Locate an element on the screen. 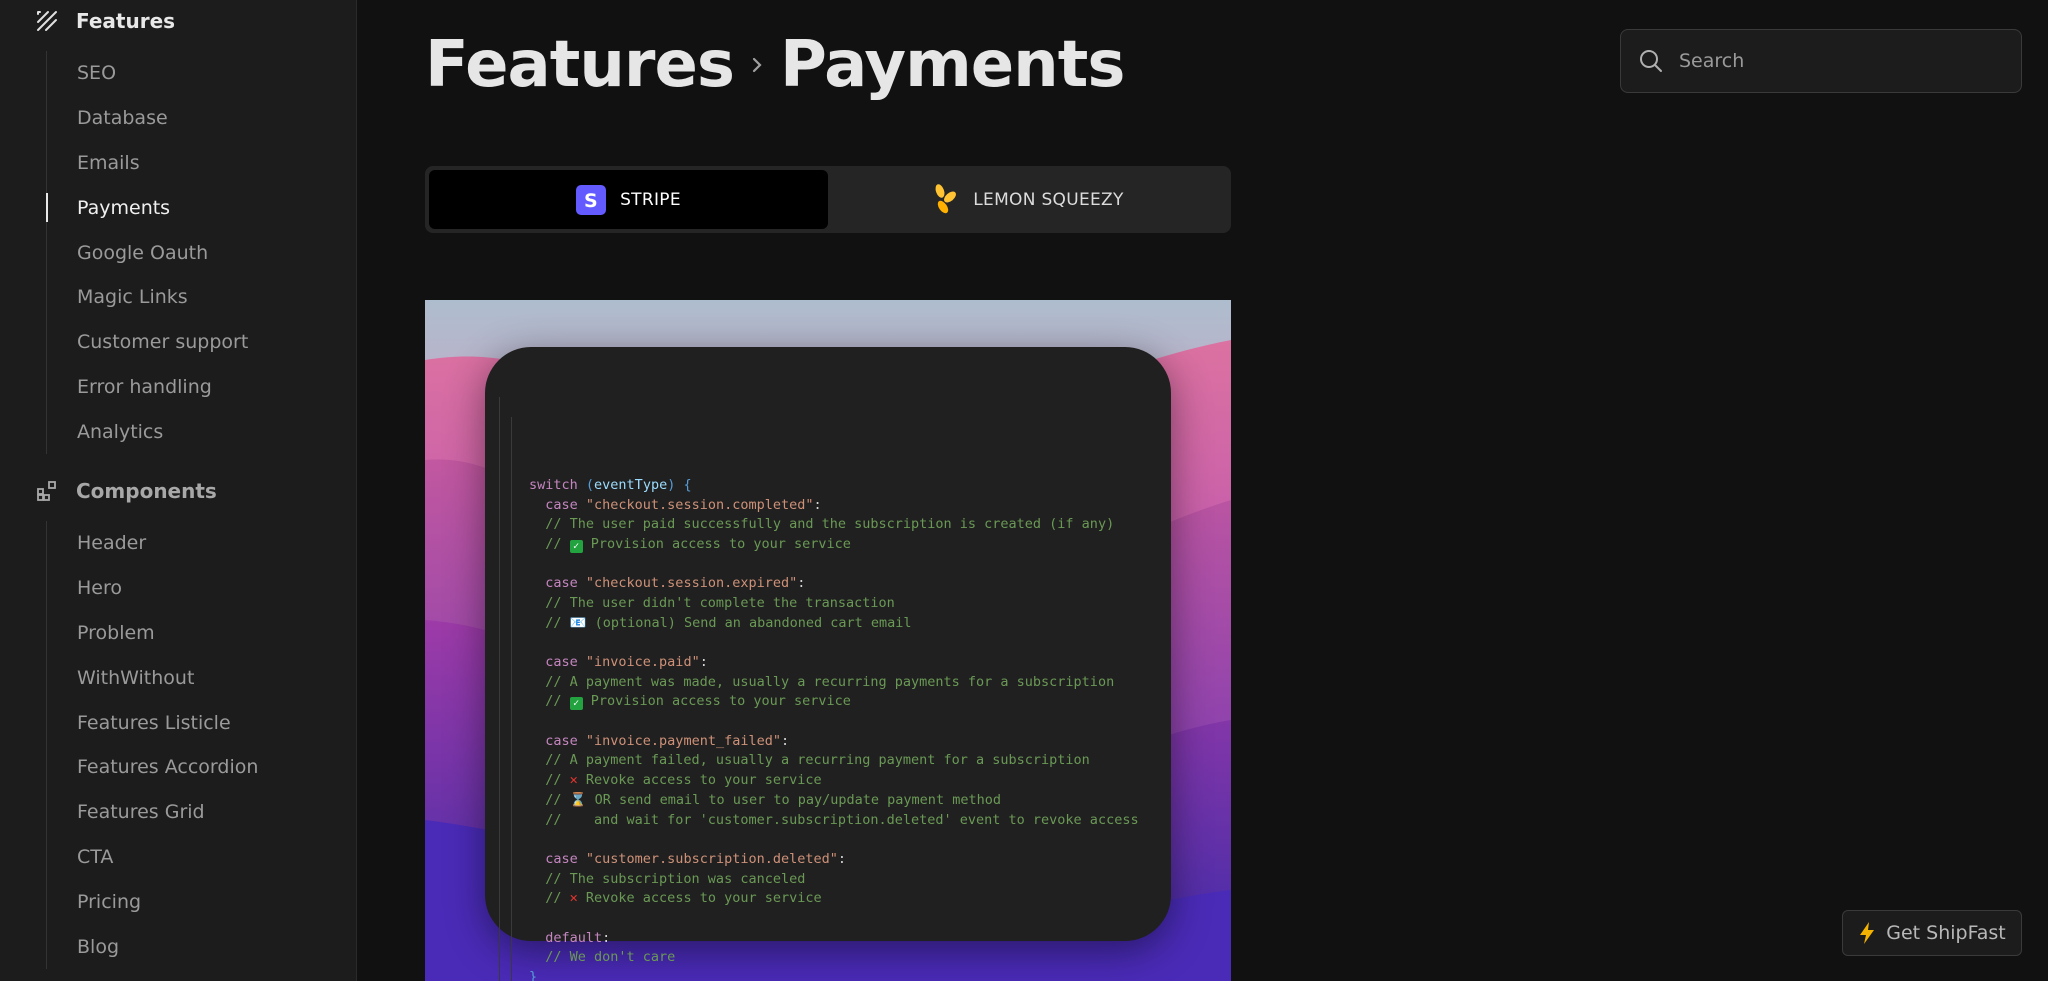 The height and width of the screenshot is (981, 2048). sidebar-item-problem: Problem is located at coordinates (197, 633).